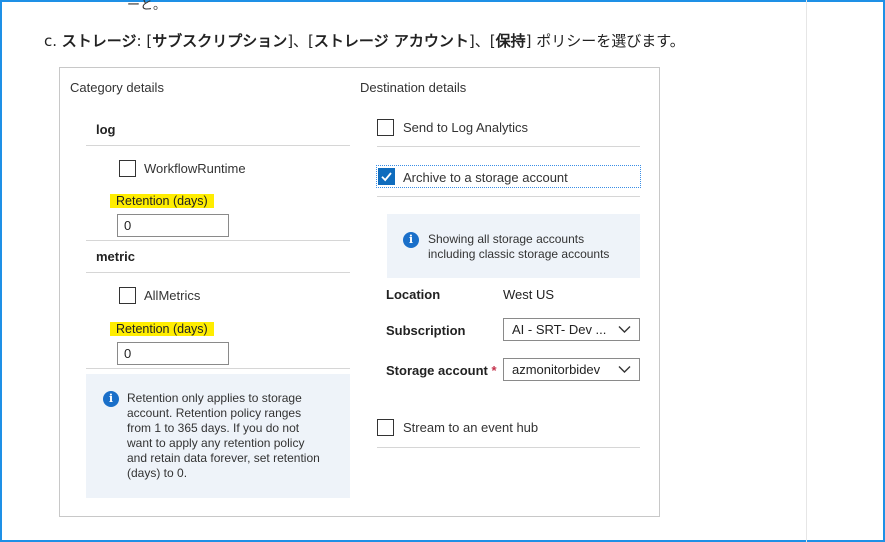 This screenshot has height=542, width=885. Describe the element at coordinates (127, 168) in the screenshot. I see `workflow-runtime-checkbox` at that location.